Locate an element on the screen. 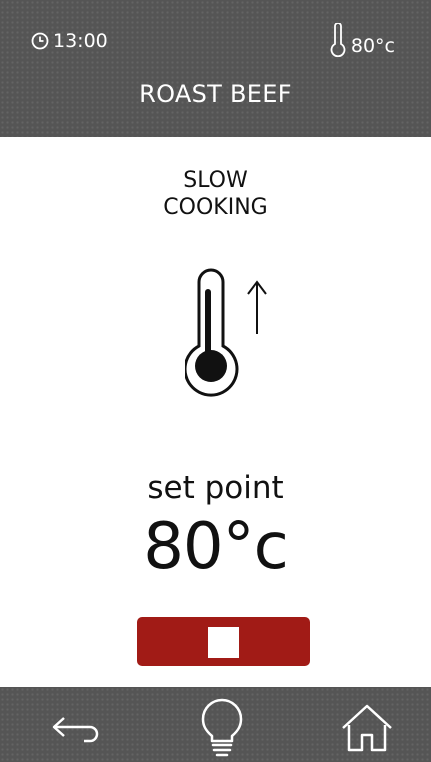 The width and height of the screenshot is (431, 762). setpoint-label: set point is located at coordinates (215, 488).